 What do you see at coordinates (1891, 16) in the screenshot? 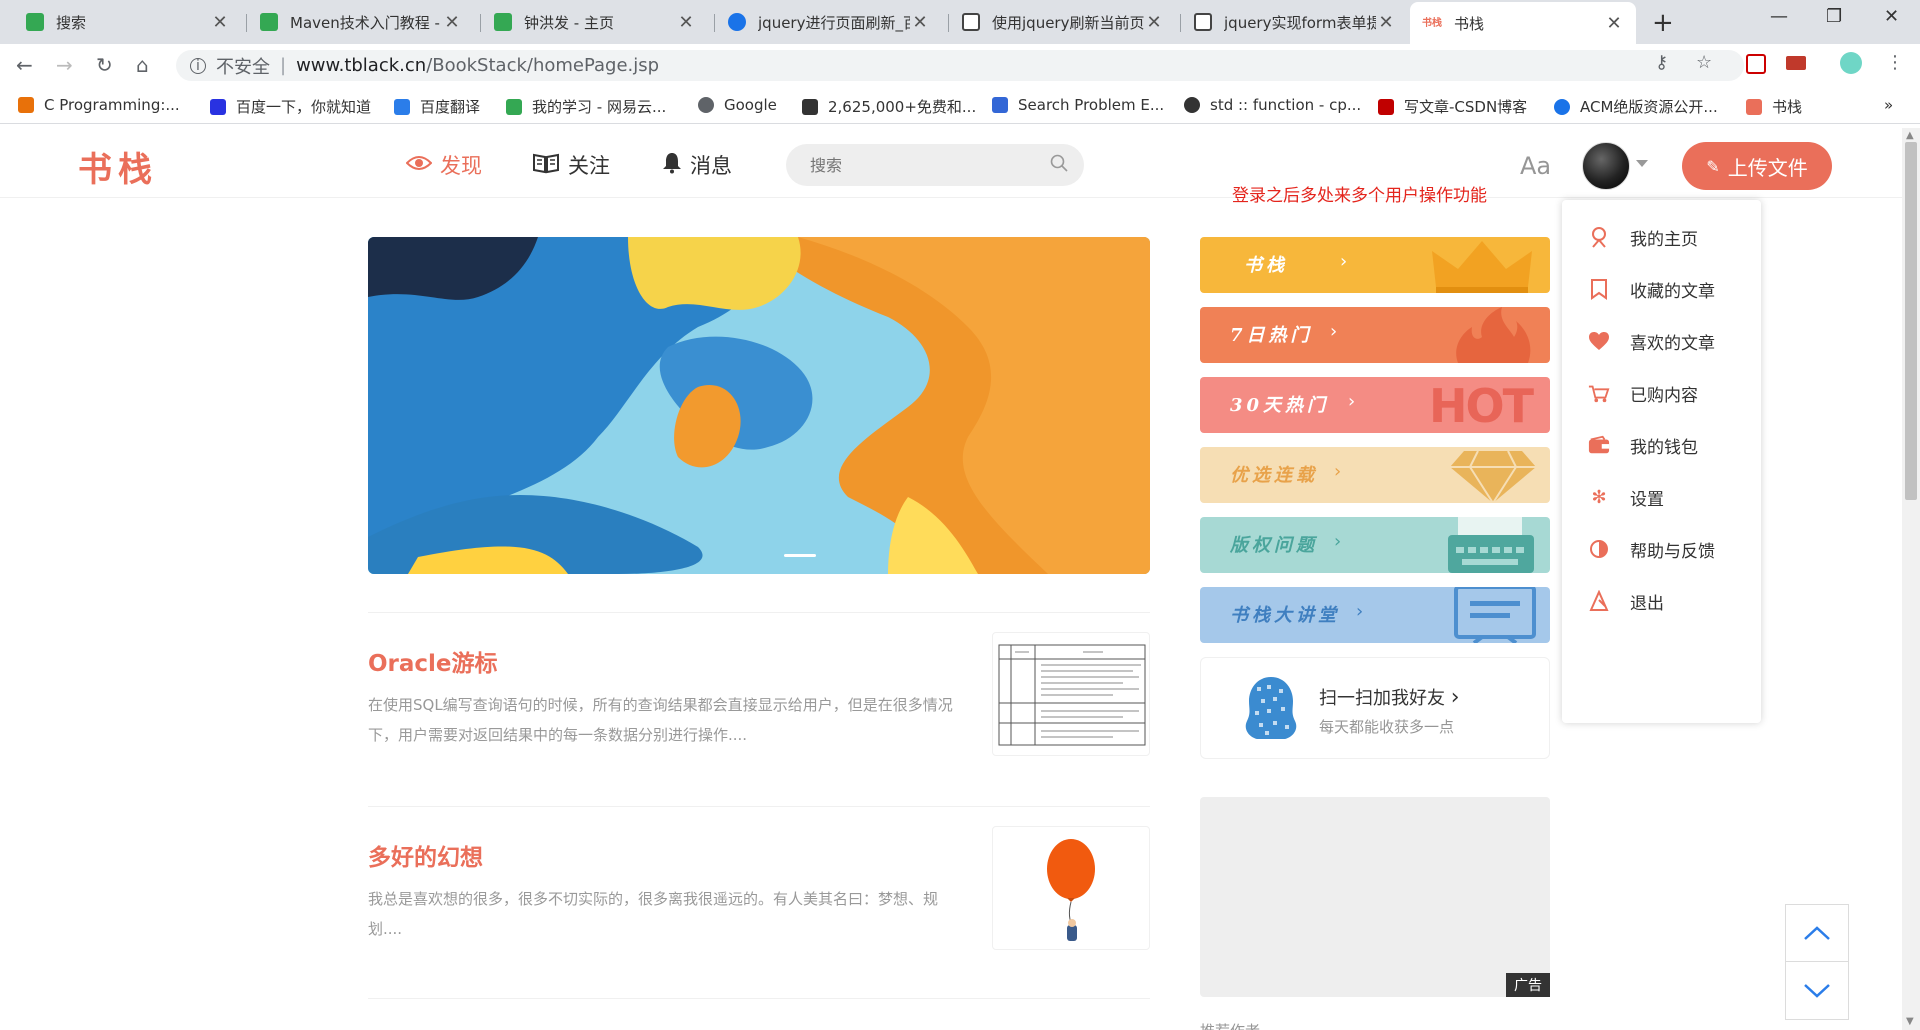
I see `close-window-icon: ✕` at bounding box center [1891, 16].